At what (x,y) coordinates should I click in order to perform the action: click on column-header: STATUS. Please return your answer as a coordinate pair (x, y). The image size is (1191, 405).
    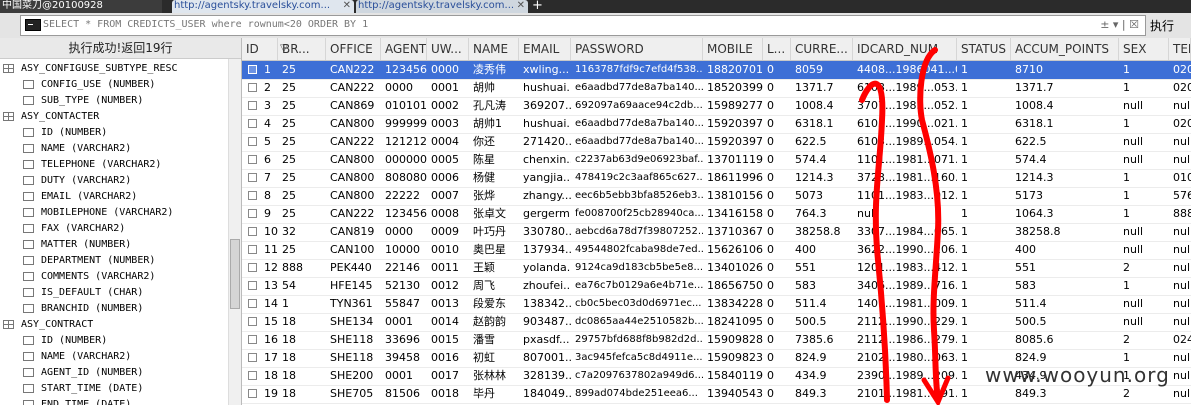
    Looking at the image, I should click on (984, 49).